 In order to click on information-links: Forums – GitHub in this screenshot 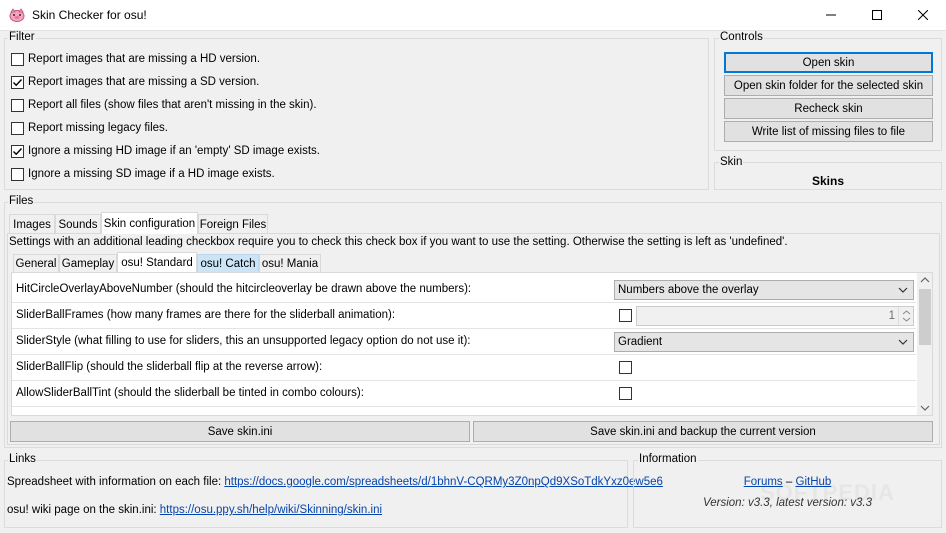, I will do `click(787, 482)`.